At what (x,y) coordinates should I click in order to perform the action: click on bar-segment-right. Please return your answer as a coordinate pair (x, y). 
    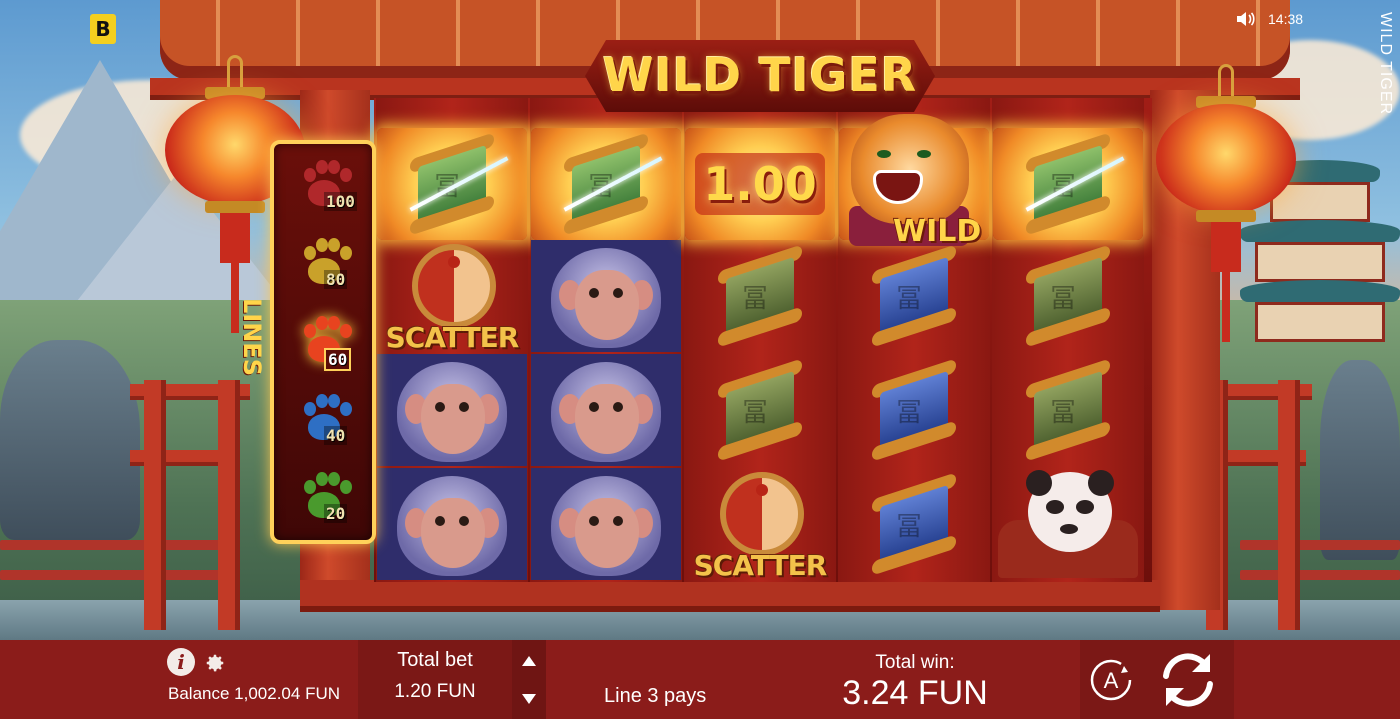
    Looking at the image, I should click on (1317, 679).